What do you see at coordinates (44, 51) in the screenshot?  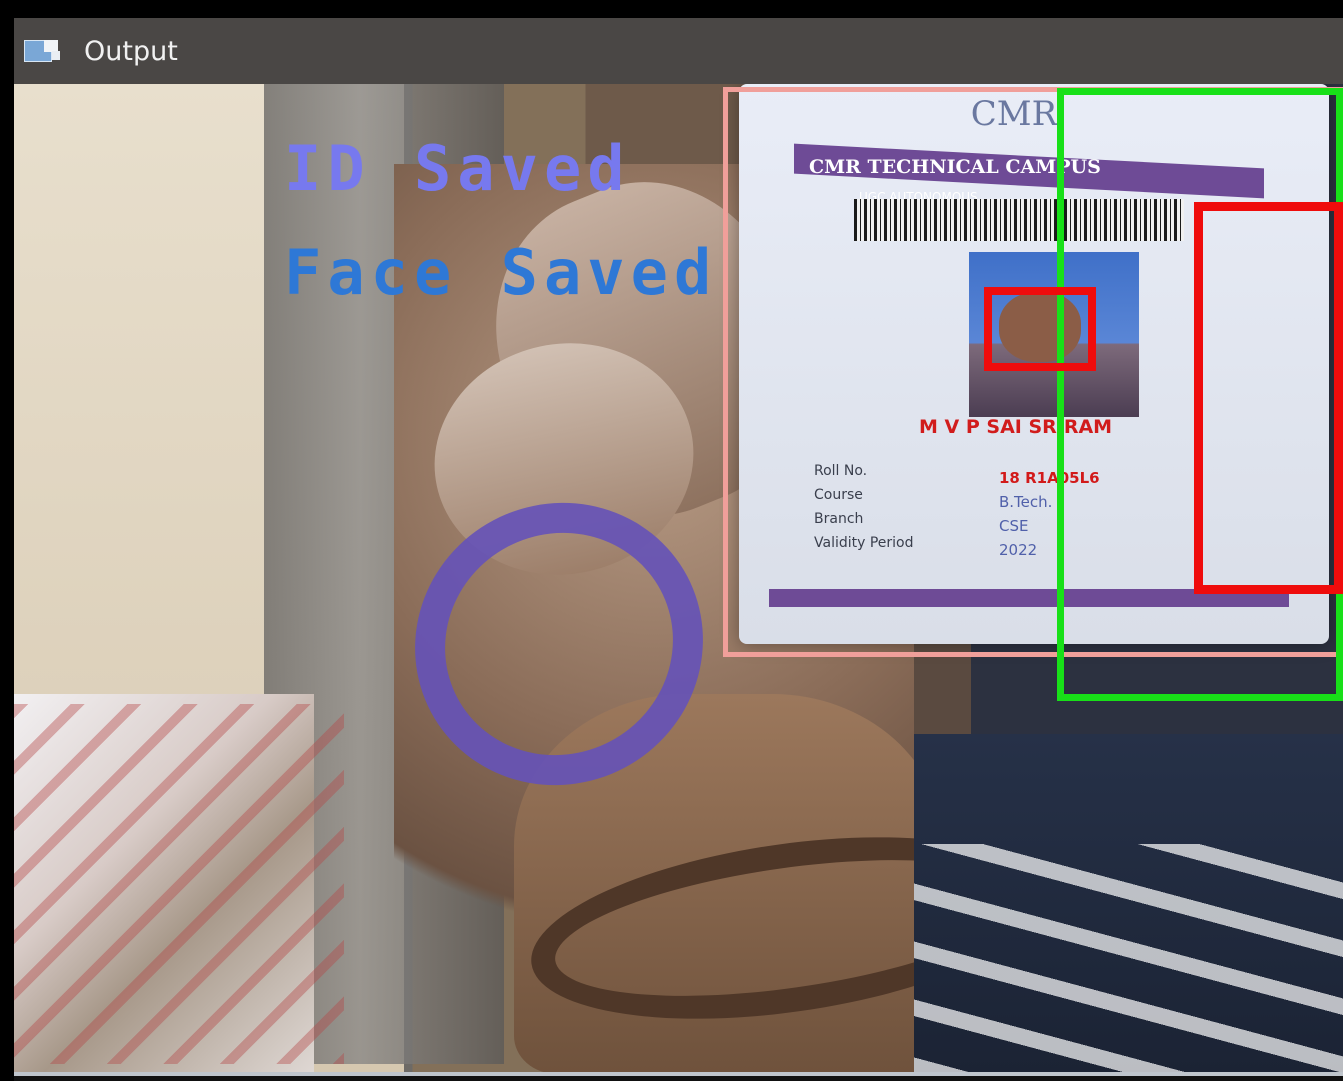 I see `window-icon` at bounding box center [44, 51].